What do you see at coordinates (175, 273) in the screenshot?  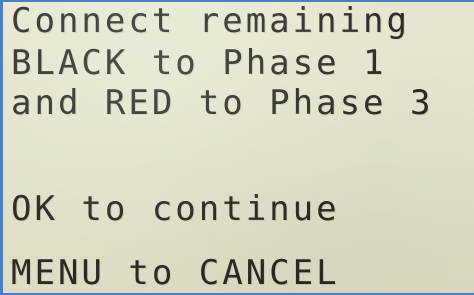 I see `menu-cancel-prompt: MENU to CANCEL` at bounding box center [175, 273].